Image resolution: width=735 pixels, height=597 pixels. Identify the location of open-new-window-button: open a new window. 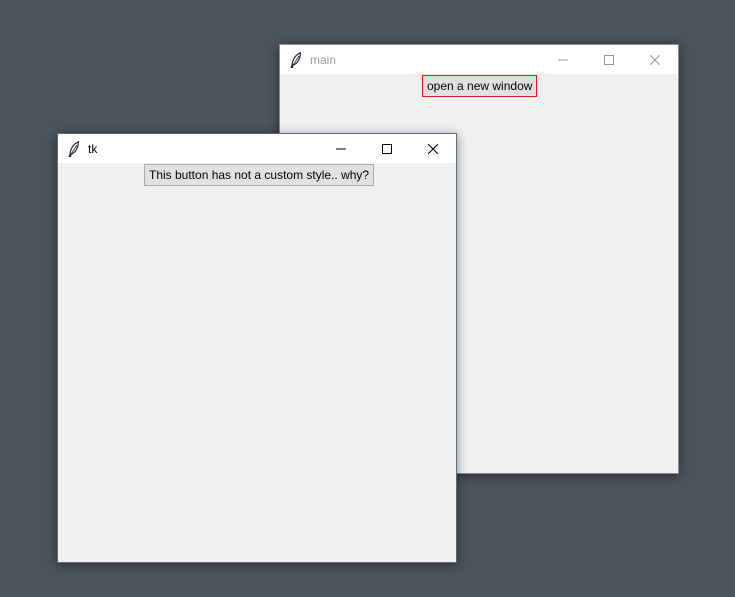
(480, 86).